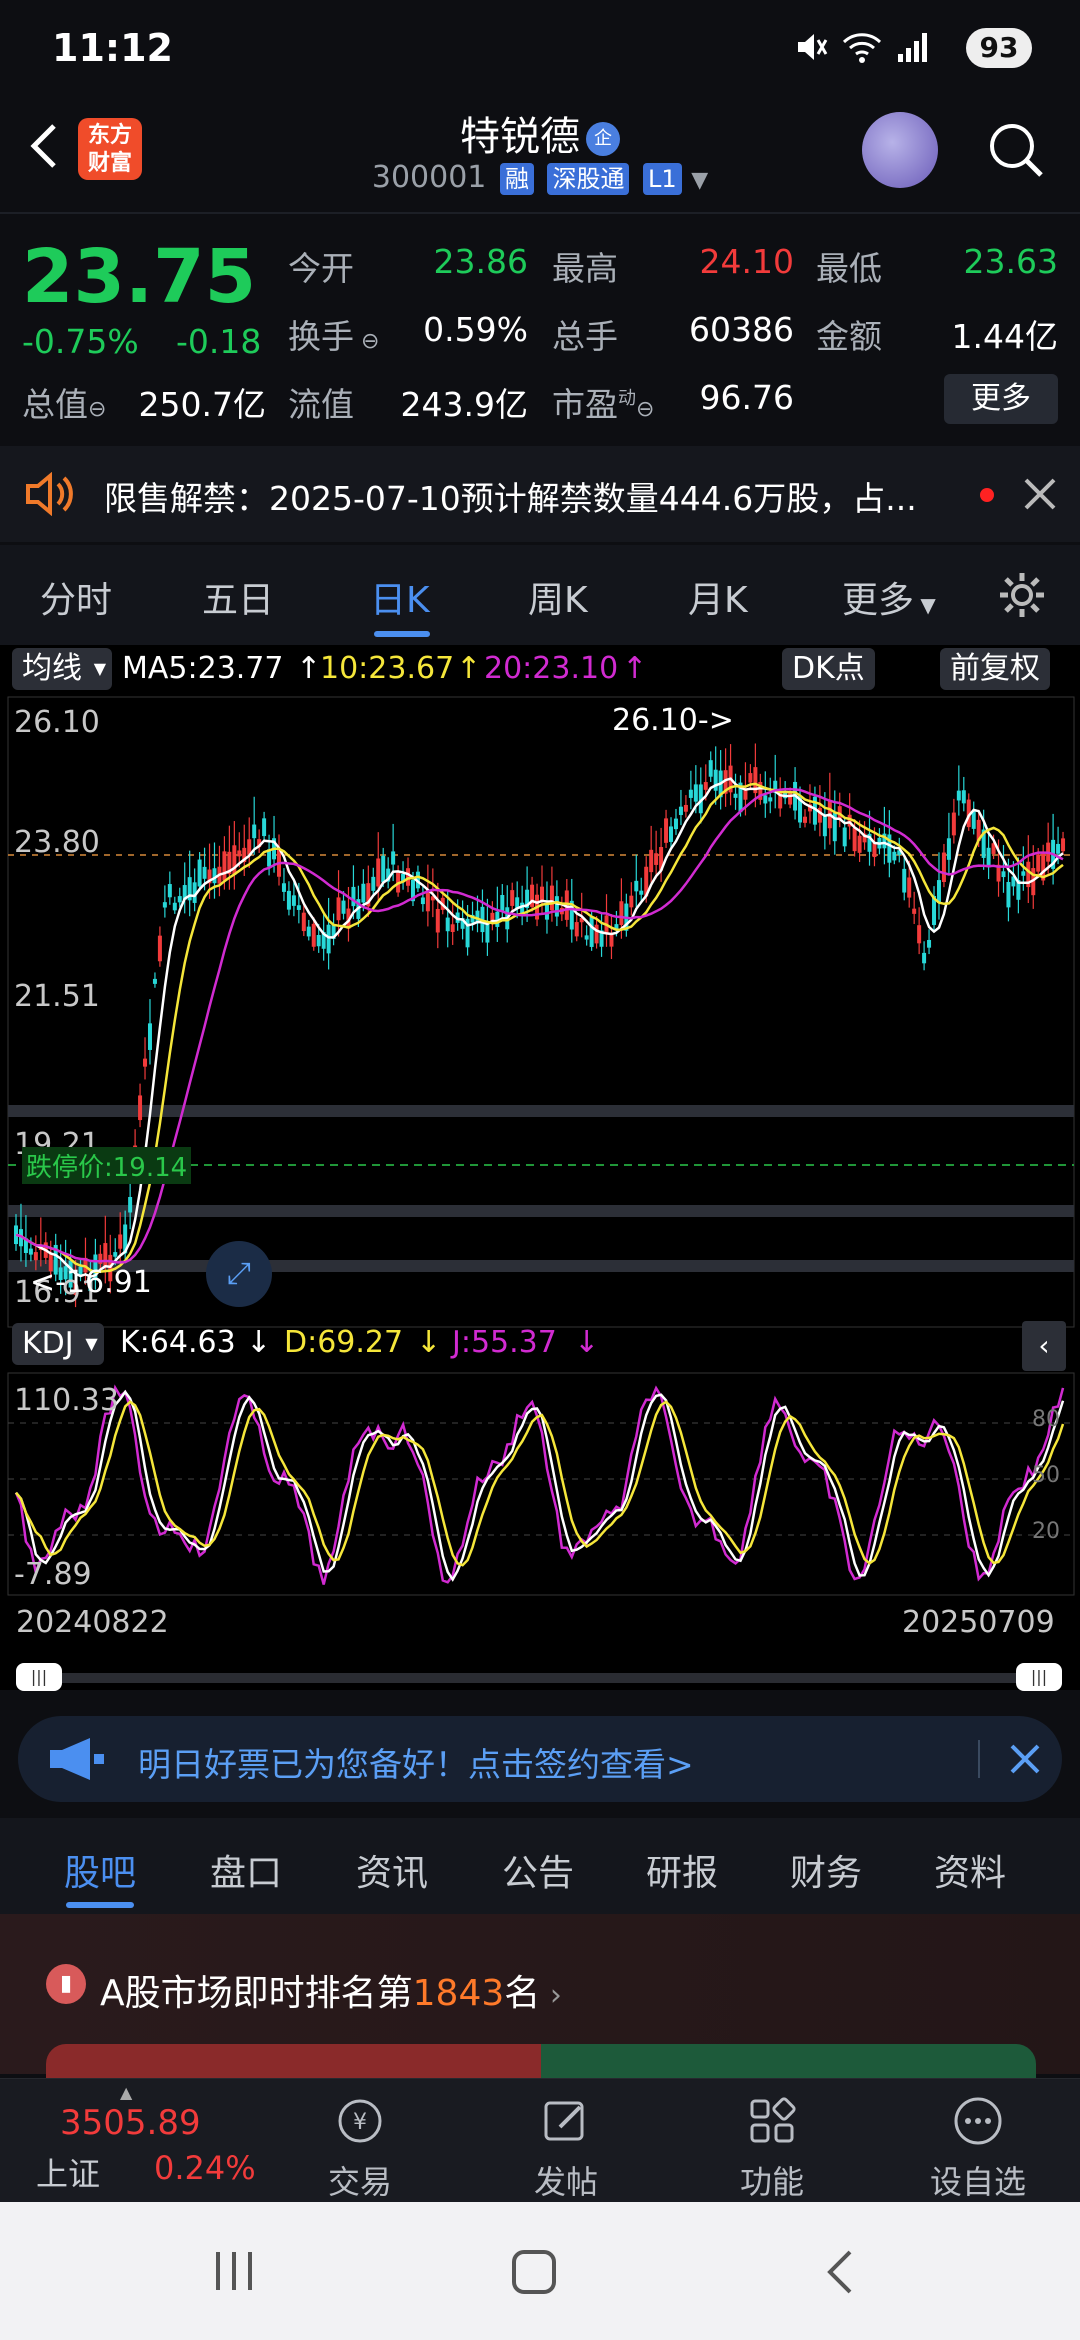 Image resolution: width=1080 pixels, height=2340 pixels. Describe the element at coordinates (387, 668) in the screenshot. I see `ma10-value: 10:23.67` at that location.